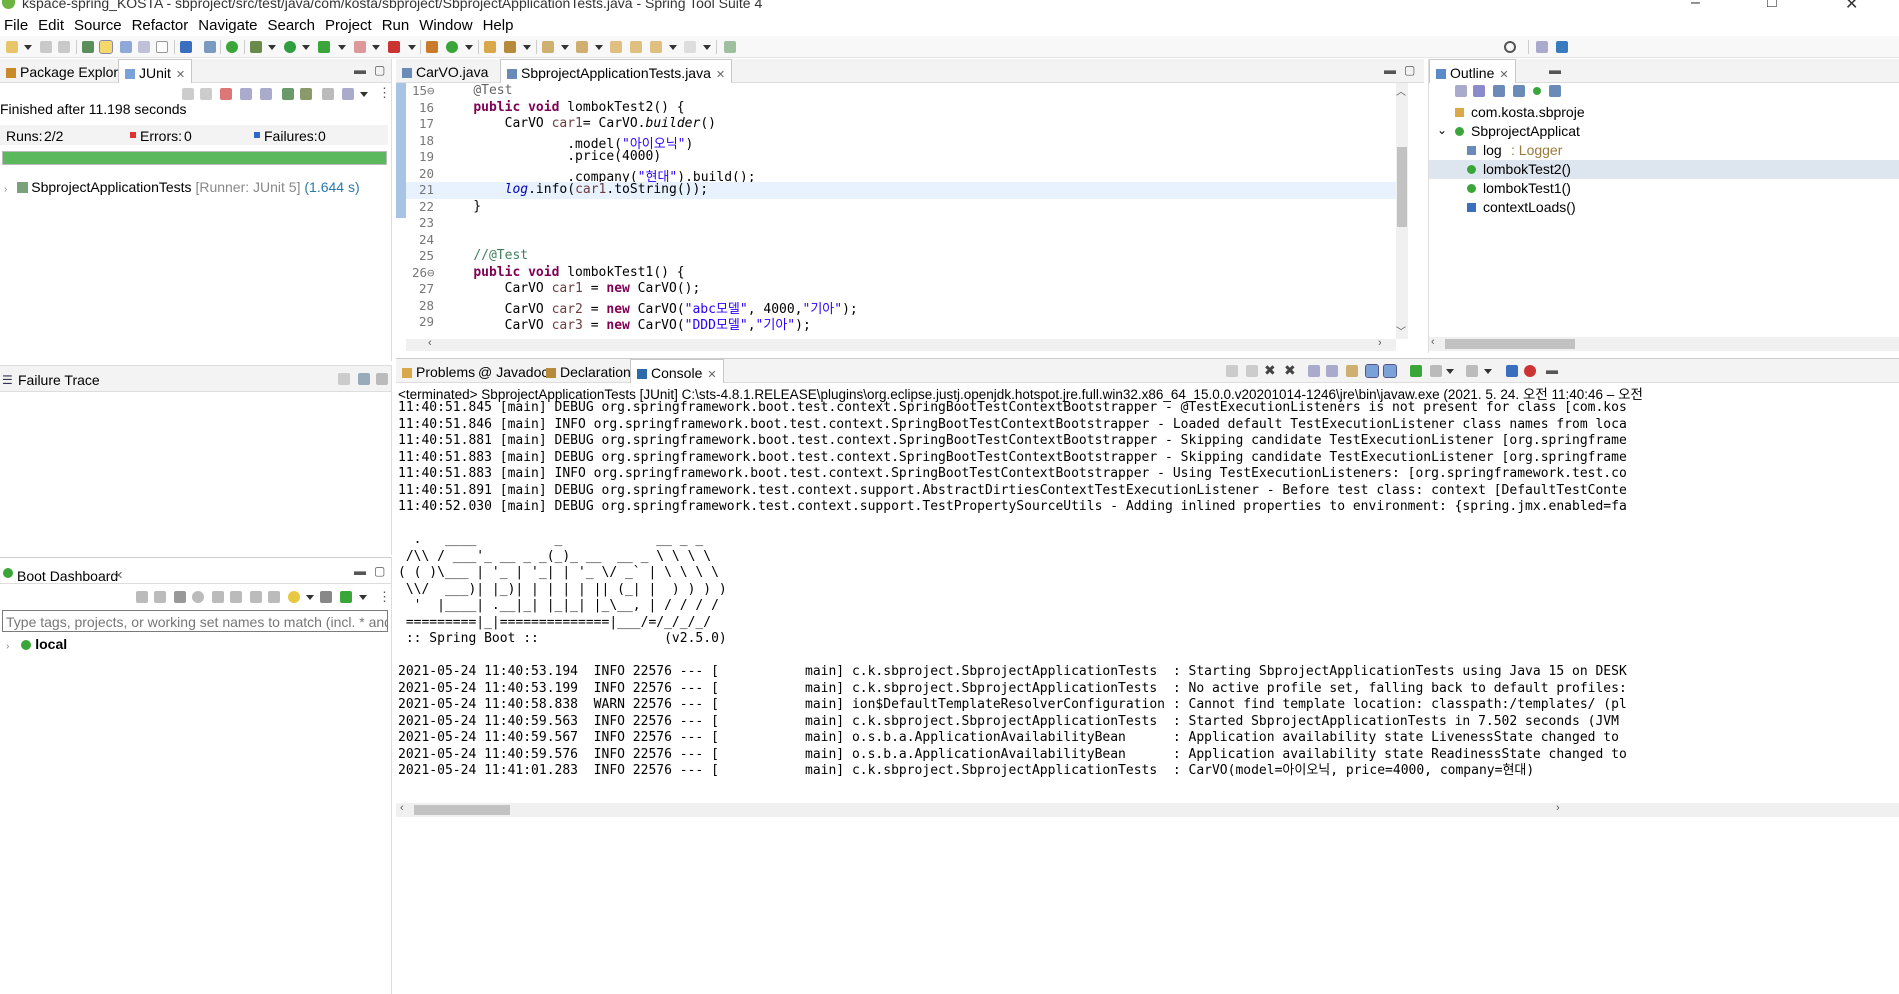  What do you see at coordinates (906, 91) in the screenshot?
I see `code-line: 15⊖ @Test` at bounding box center [906, 91].